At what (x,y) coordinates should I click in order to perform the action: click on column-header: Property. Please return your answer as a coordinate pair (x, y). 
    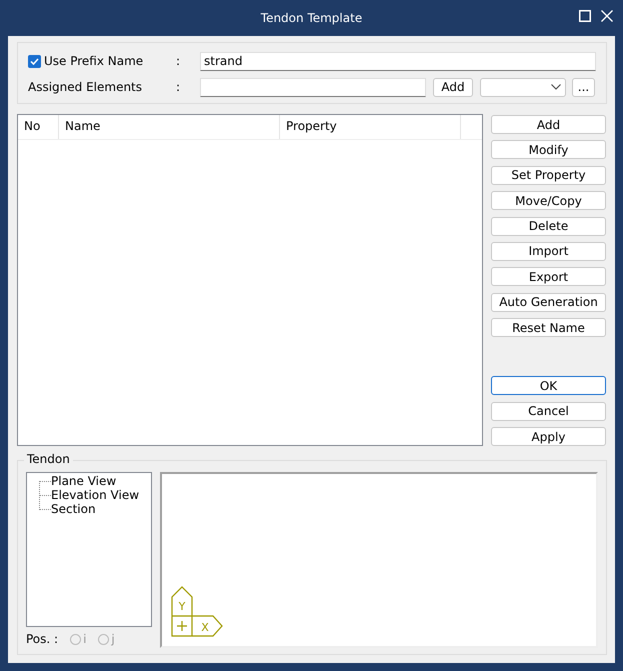
    Looking at the image, I should click on (370, 127).